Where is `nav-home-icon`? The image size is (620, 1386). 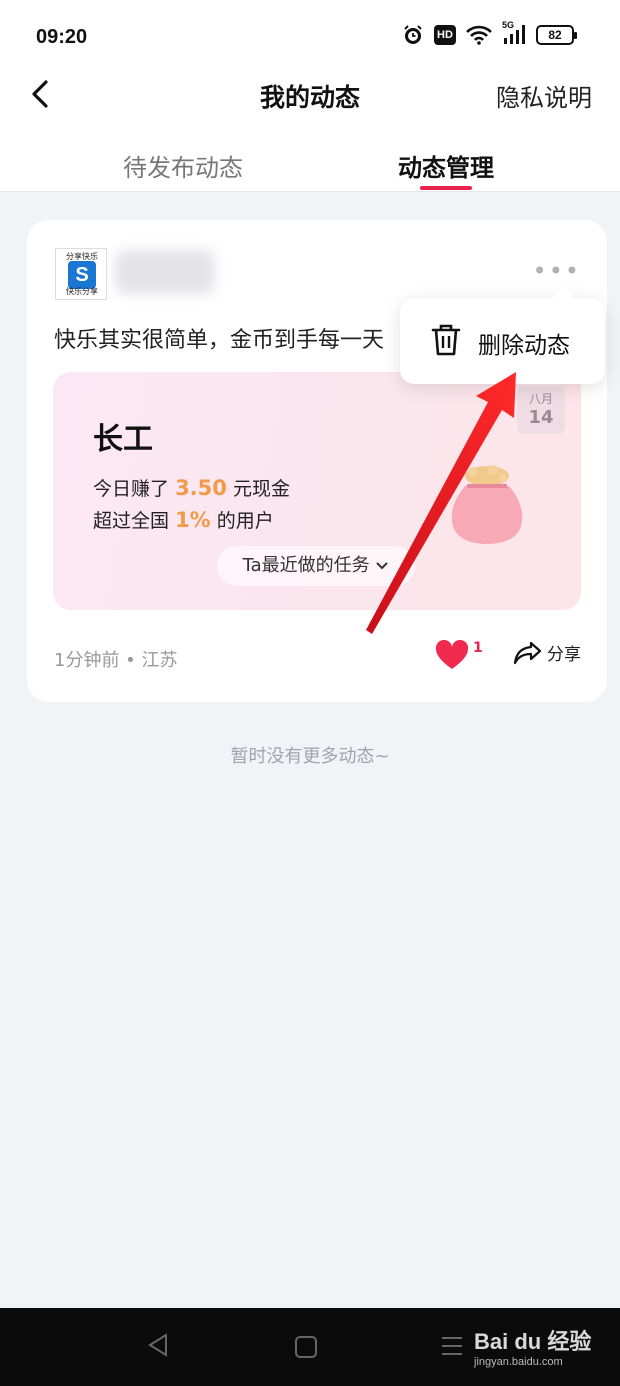
nav-home-icon is located at coordinates (306, 1347).